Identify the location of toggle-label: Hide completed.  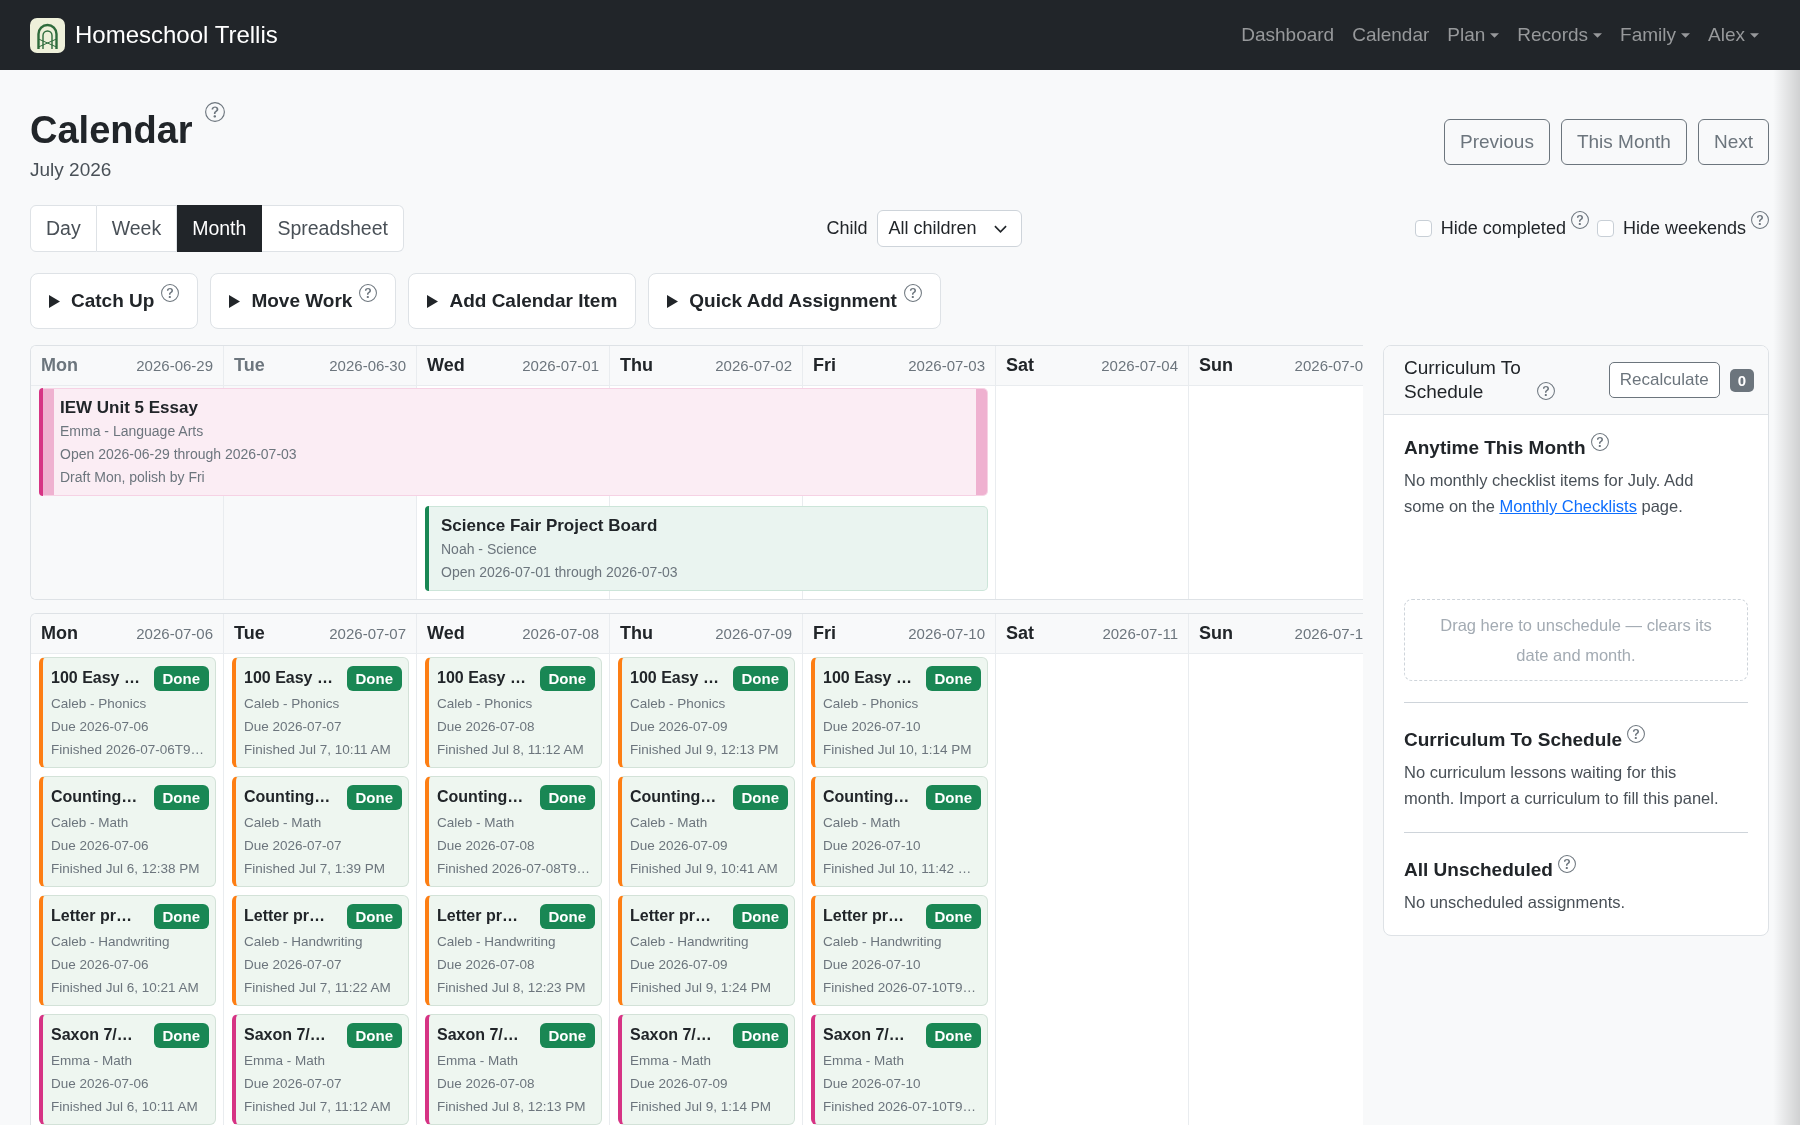
(1503, 228).